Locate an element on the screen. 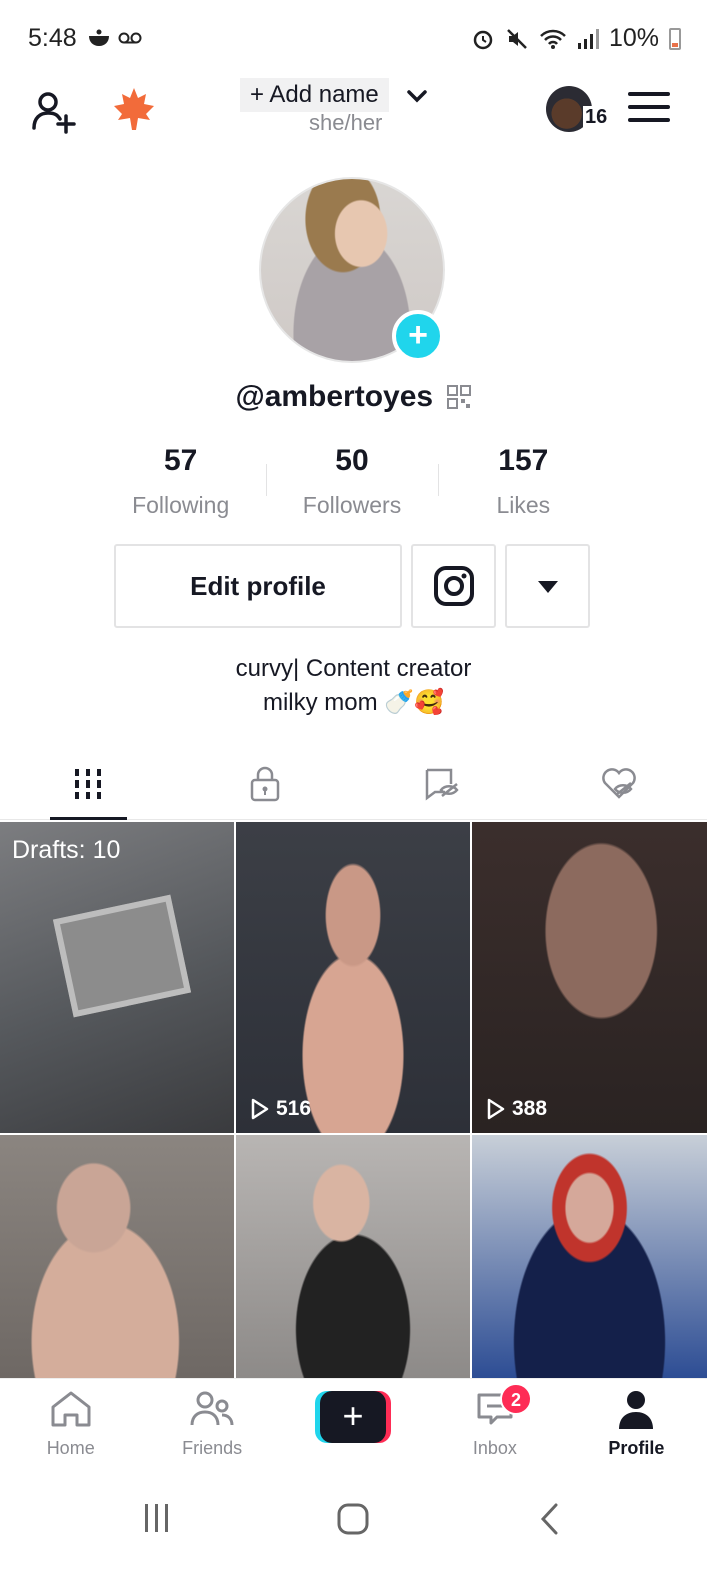 The image size is (707, 1574). recent-apps-icon is located at coordinates (157, 1518).